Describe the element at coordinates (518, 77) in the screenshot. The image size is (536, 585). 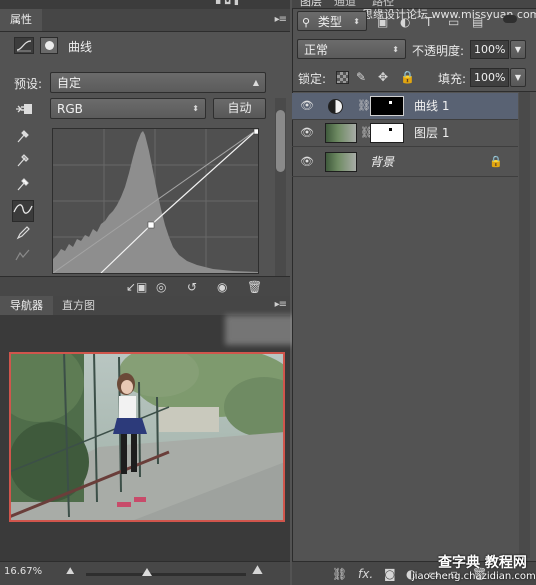
I see `fill-dropdown-icon: ▼` at that location.